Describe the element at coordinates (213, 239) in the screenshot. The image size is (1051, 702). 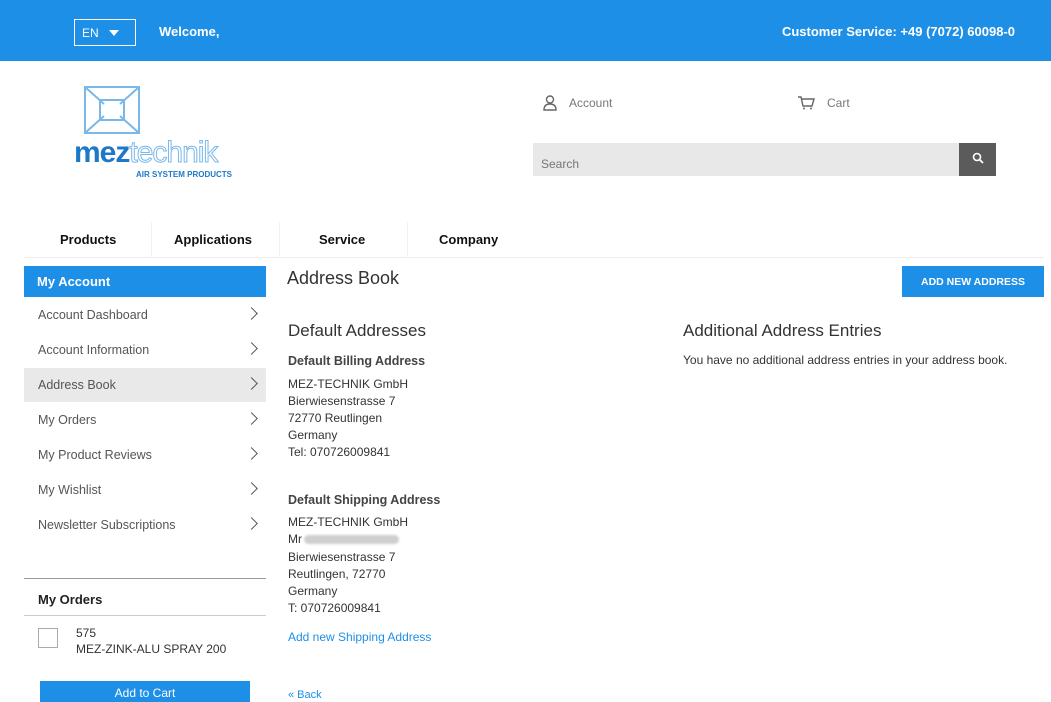
I see `nav-applications: Applications` at that location.